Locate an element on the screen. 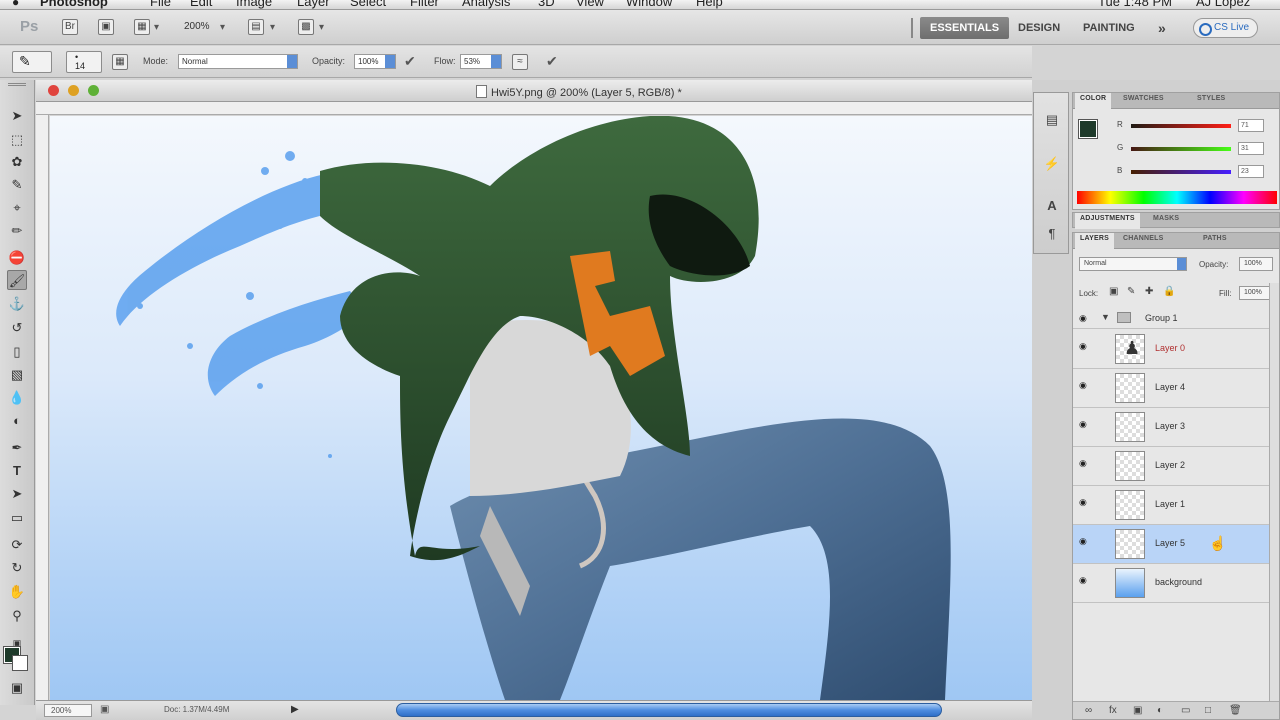 This screenshot has height=720, width=1280. menu-file: File is located at coordinates (160, 4).